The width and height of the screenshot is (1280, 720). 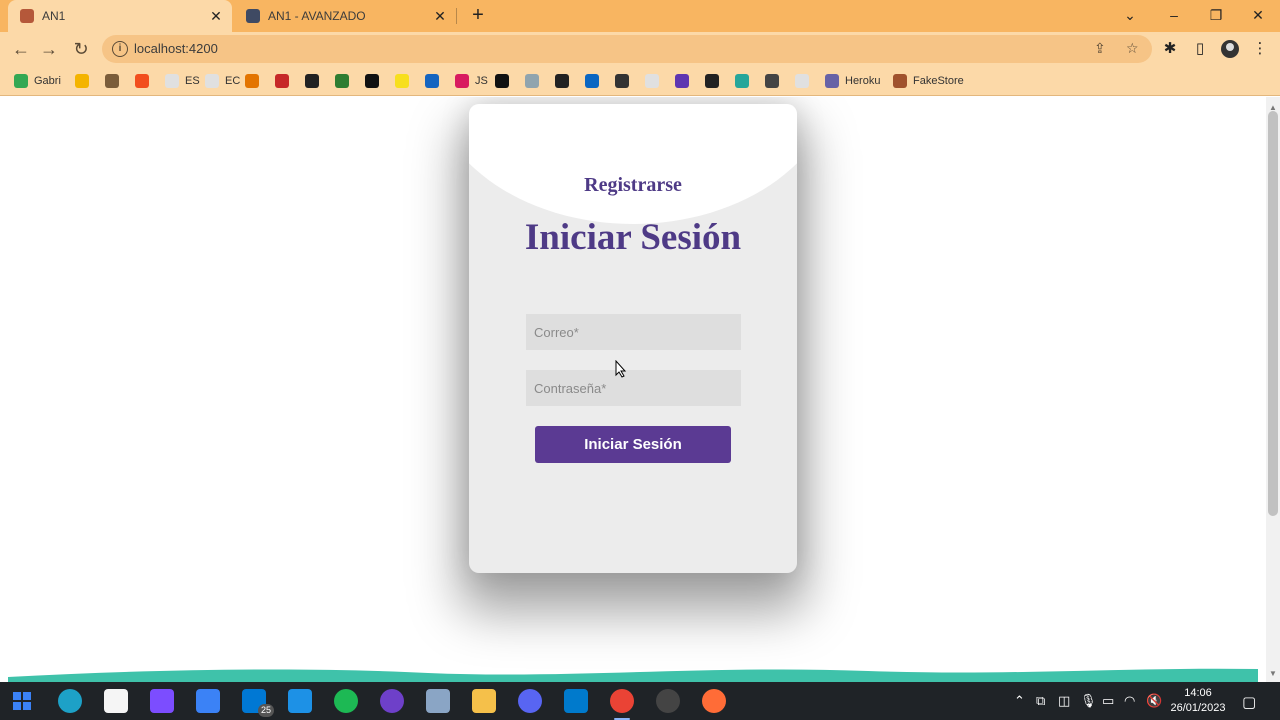 I want to click on tab-divider, so click(x=456, y=16).